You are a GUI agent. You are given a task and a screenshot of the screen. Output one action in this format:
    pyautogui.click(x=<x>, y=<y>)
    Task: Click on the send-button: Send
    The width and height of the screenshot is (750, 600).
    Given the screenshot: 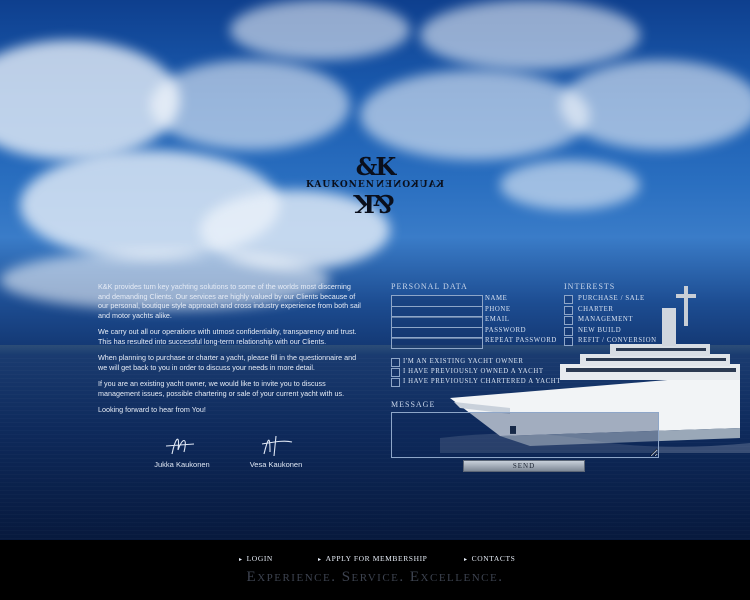 What is the action you would take?
    pyautogui.click(x=524, y=466)
    